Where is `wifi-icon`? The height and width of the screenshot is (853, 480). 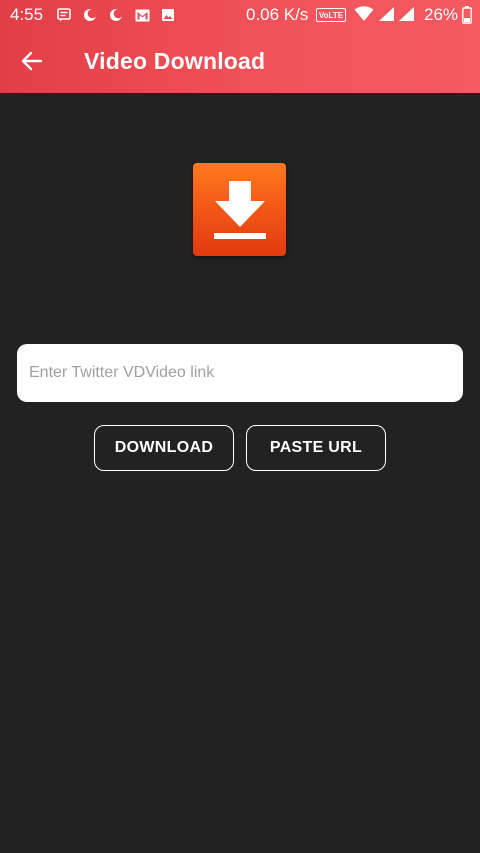
wifi-icon is located at coordinates (364, 16).